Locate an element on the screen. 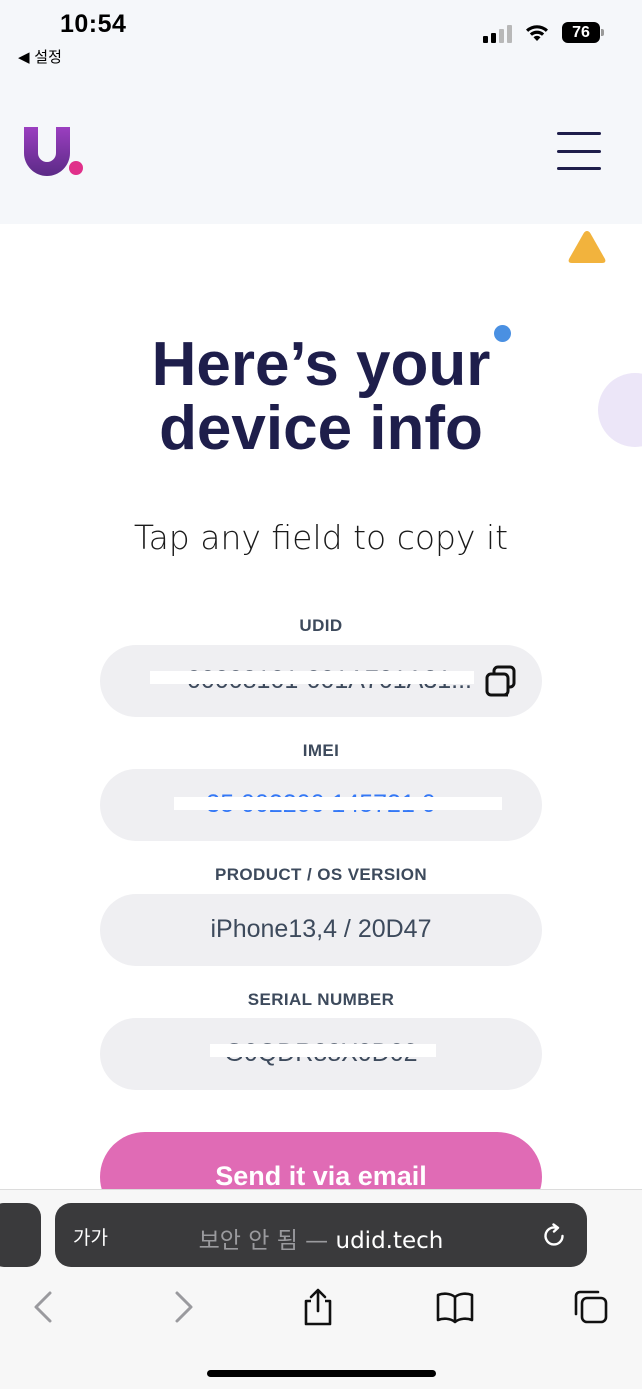 Image resolution: width=642 pixels, height=1389 pixels. status-bar: 10:54 ◀ 설정 76 is located at coordinates (321, 40).